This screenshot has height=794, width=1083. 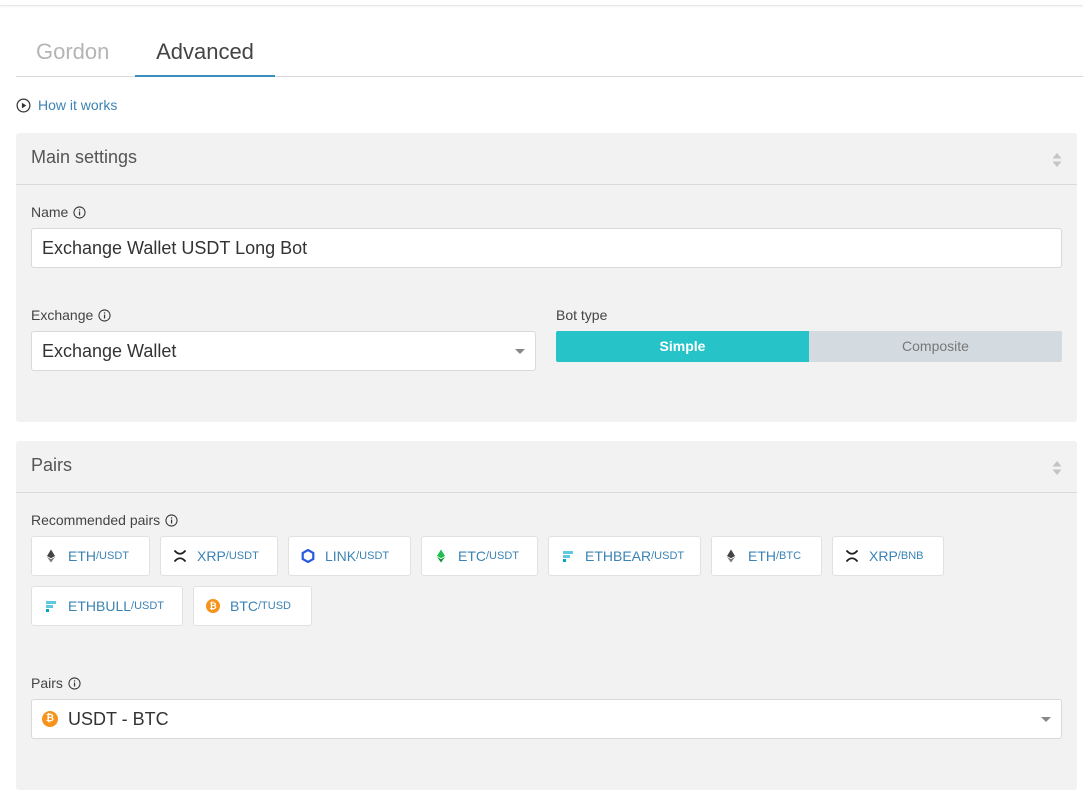 I want to click on pair-chip-xrp-usdt: XRP/USDT, so click(x=219, y=556).